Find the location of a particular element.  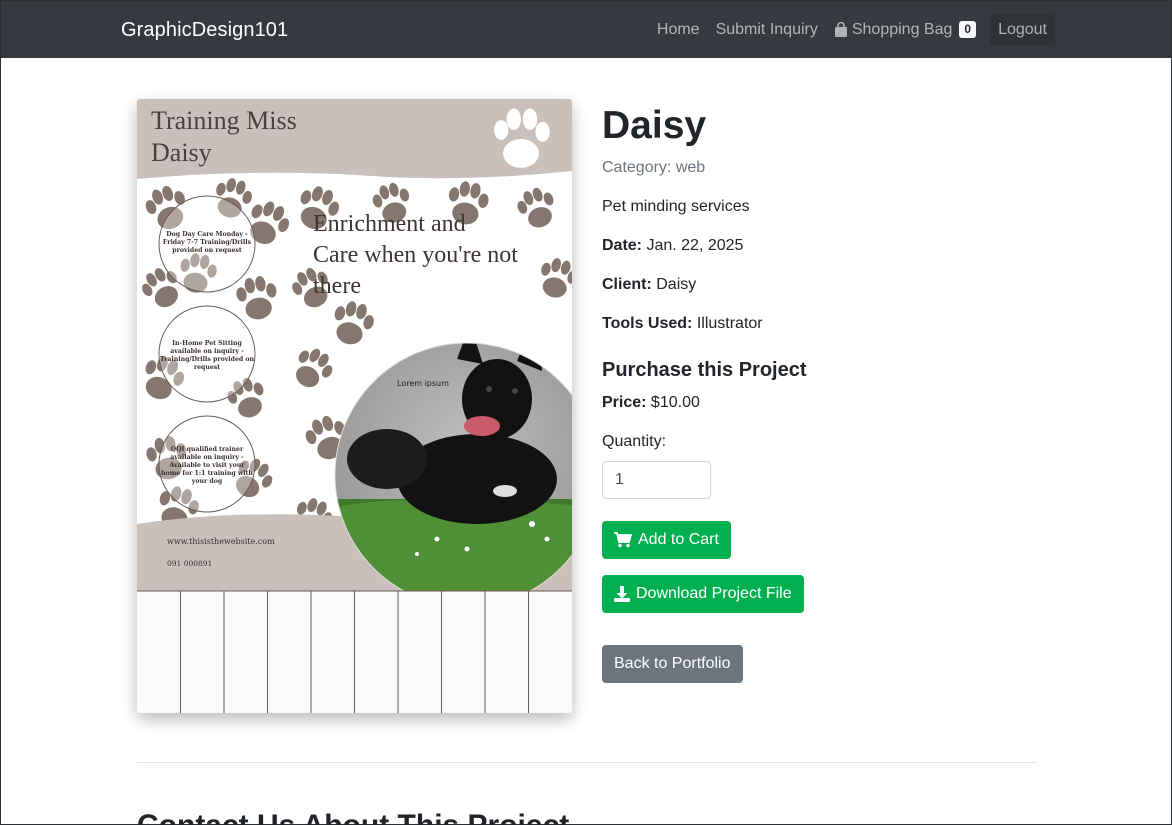

nav-home-link: Home is located at coordinates (678, 30).